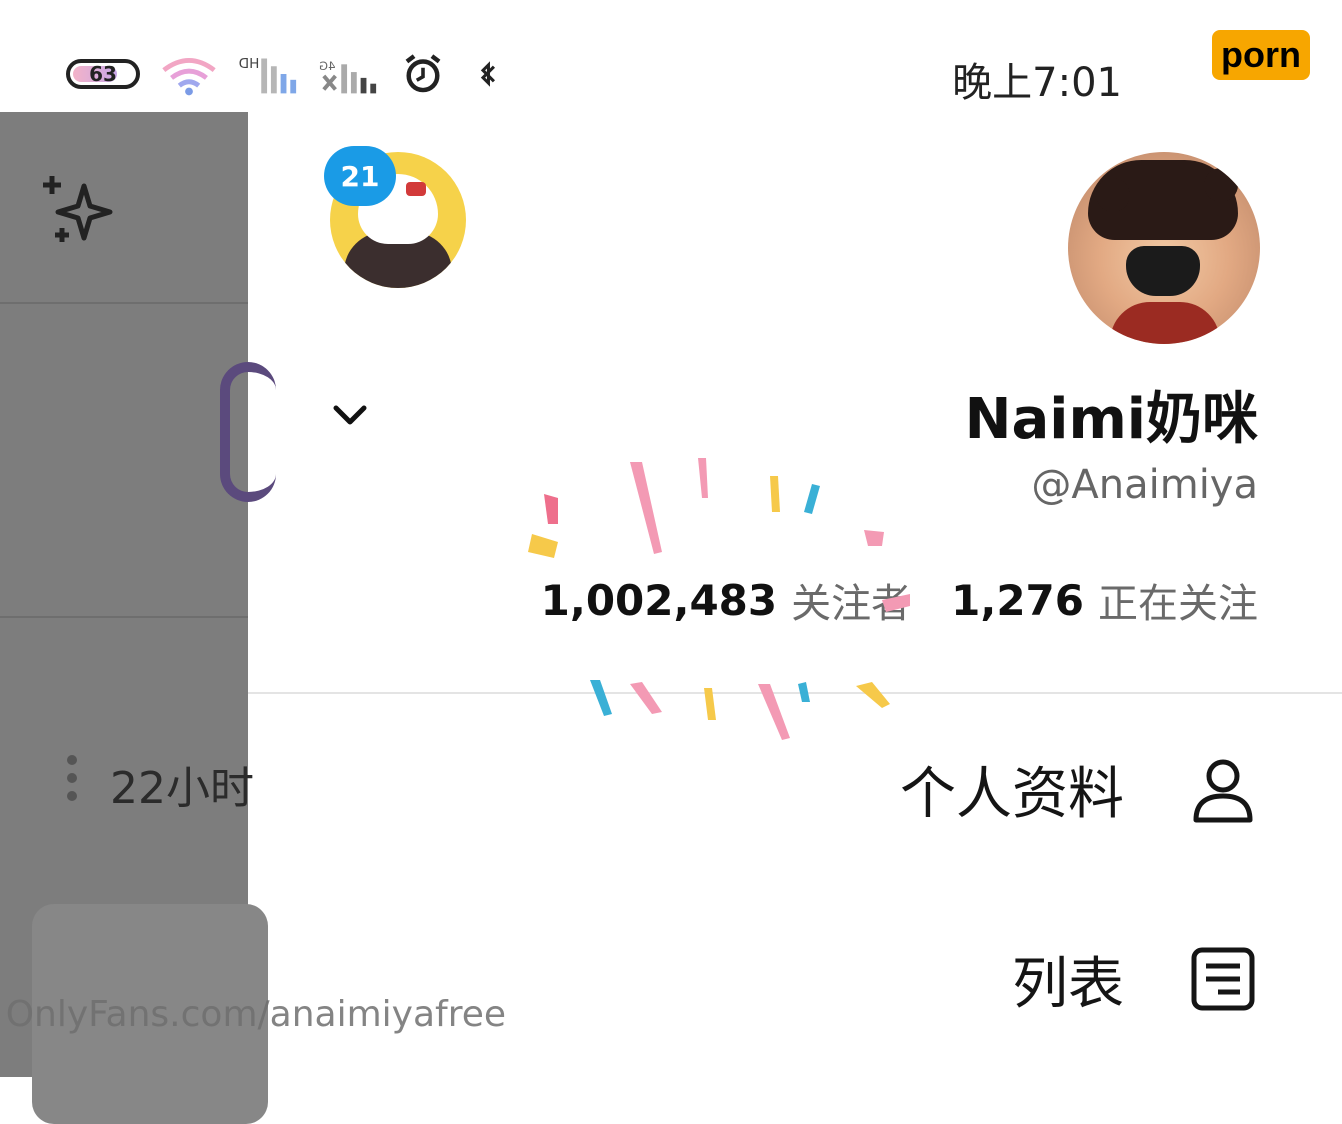 This screenshot has height=1124, width=1342. What do you see at coordinates (189, 77) in the screenshot?
I see `wifi-icon` at bounding box center [189, 77].